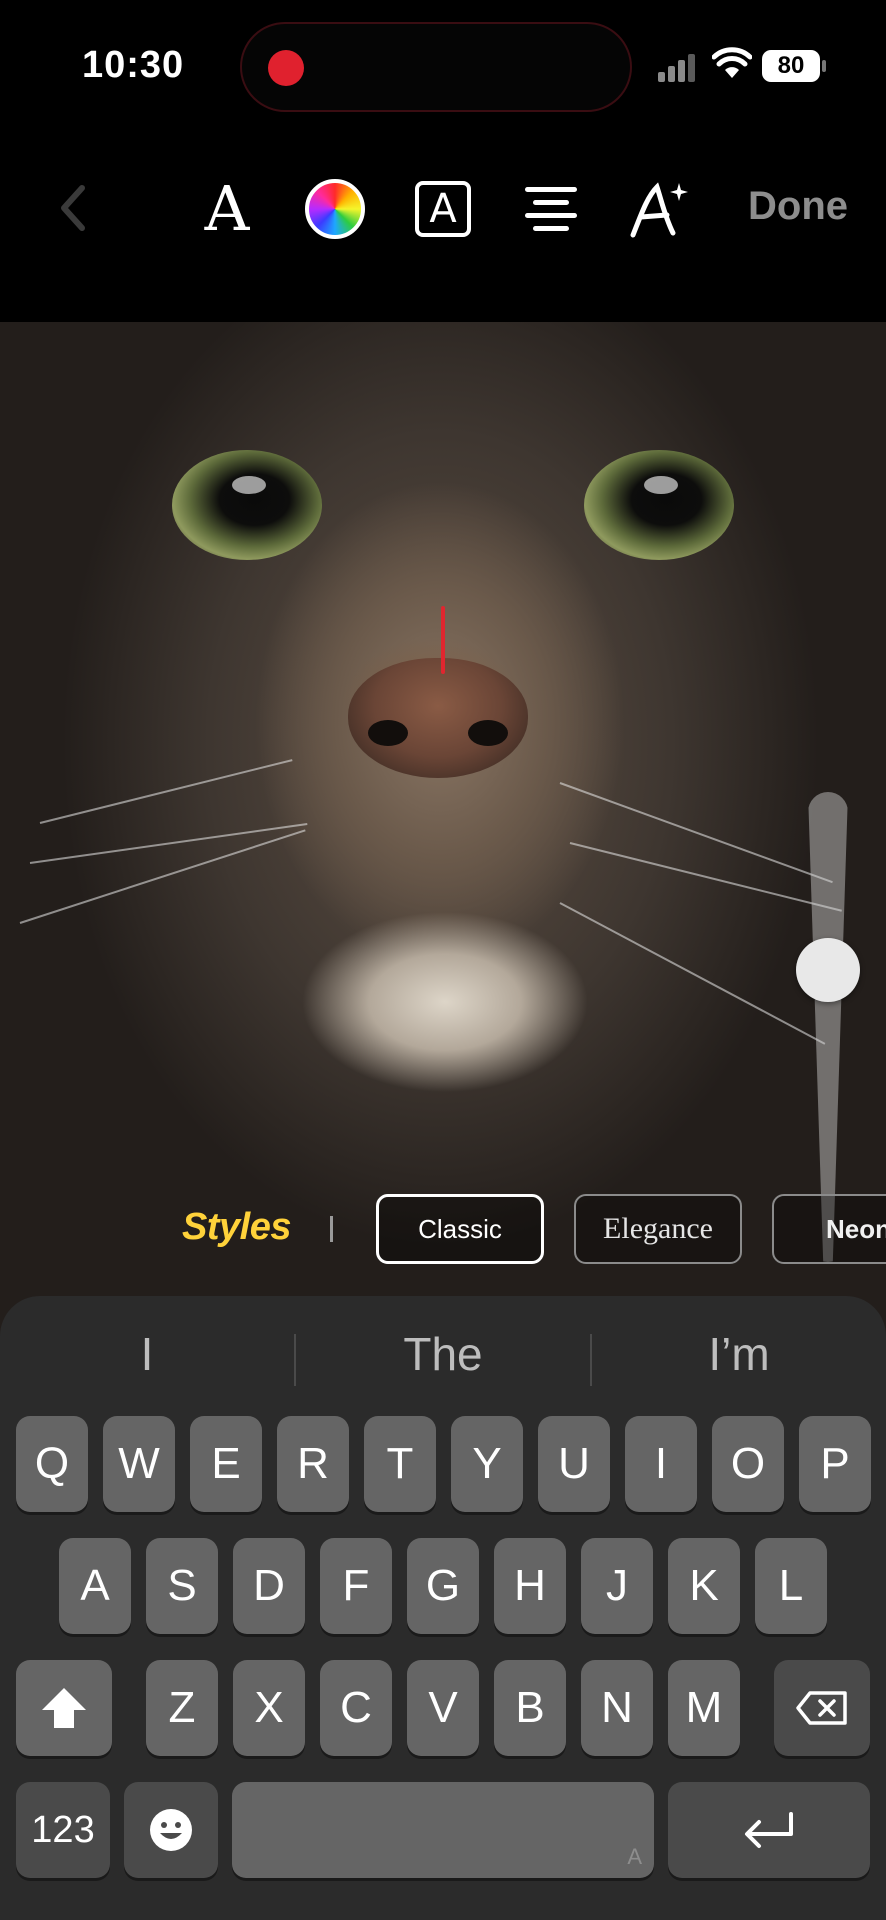 This screenshot has width=886, height=1920. What do you see at coordinates (835, 1464) in the screenshot?
I see `key-p: P` at bounding box center [835, 1464].